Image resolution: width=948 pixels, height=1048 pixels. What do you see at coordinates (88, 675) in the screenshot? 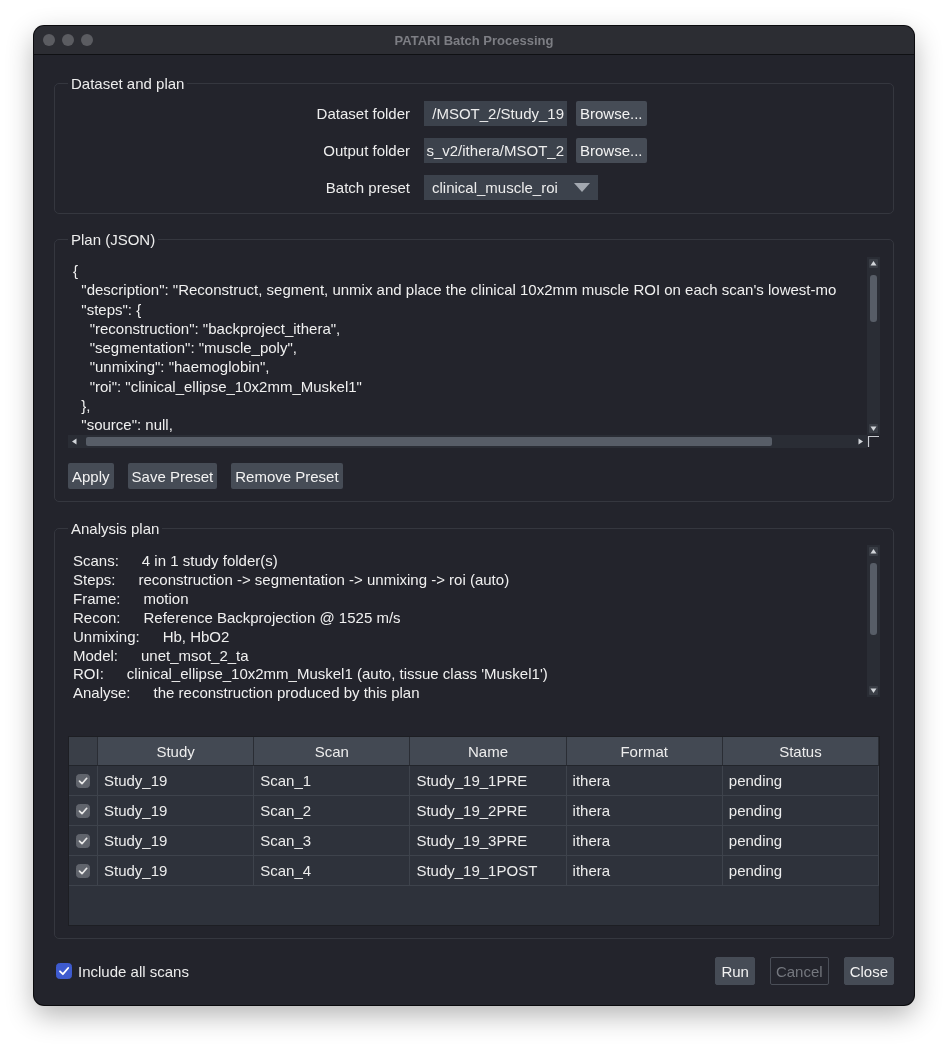
I see `summary-label: ROI:` at bounding box center [88, 675].